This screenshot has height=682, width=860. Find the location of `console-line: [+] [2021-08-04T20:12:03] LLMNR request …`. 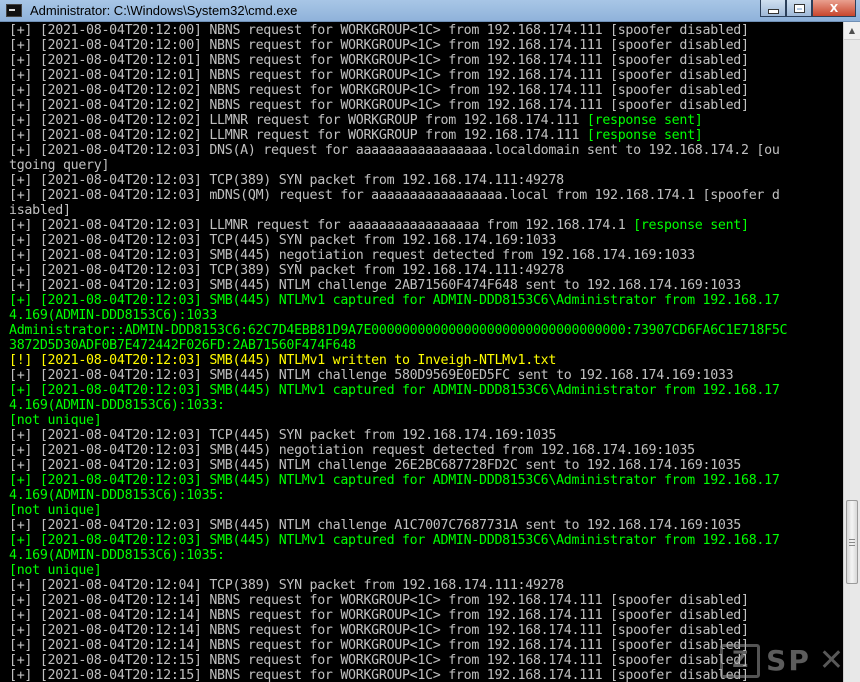

console-line: [+] [2021-08-04T20:12:03] LLMNR request … is located at coordinates (426, 225).